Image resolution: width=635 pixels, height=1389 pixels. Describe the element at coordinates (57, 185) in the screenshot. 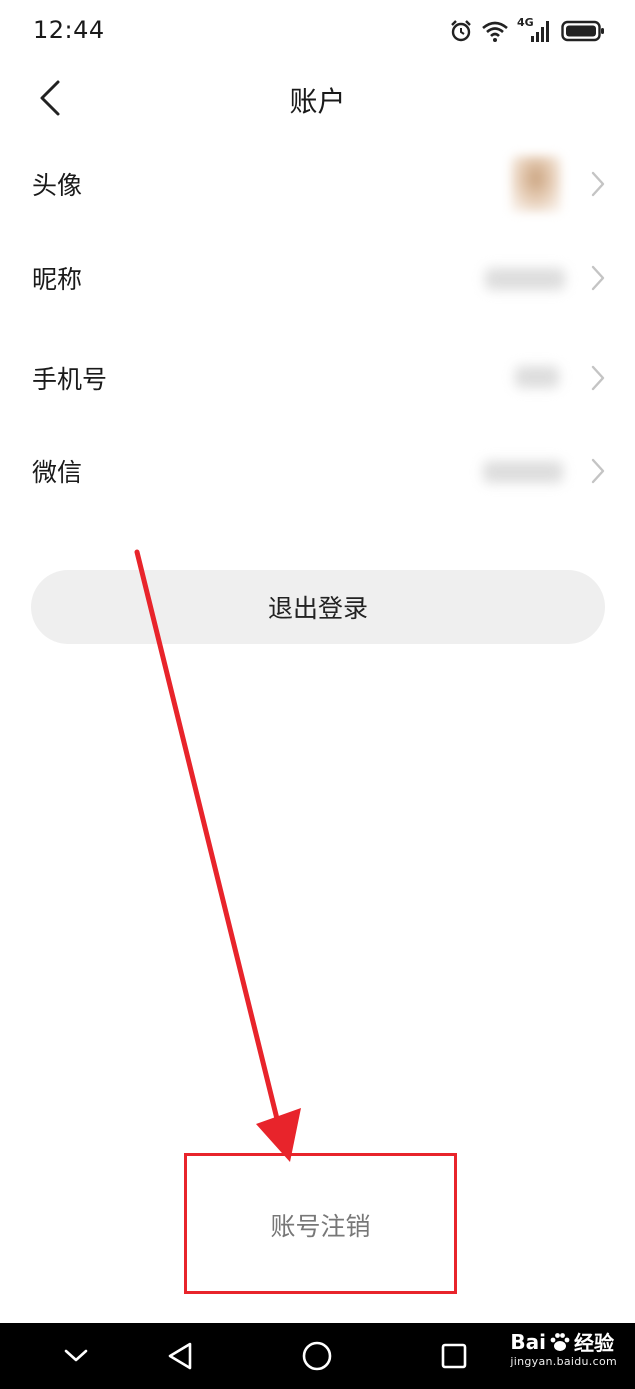

I see `row-label: 头像` at that location.